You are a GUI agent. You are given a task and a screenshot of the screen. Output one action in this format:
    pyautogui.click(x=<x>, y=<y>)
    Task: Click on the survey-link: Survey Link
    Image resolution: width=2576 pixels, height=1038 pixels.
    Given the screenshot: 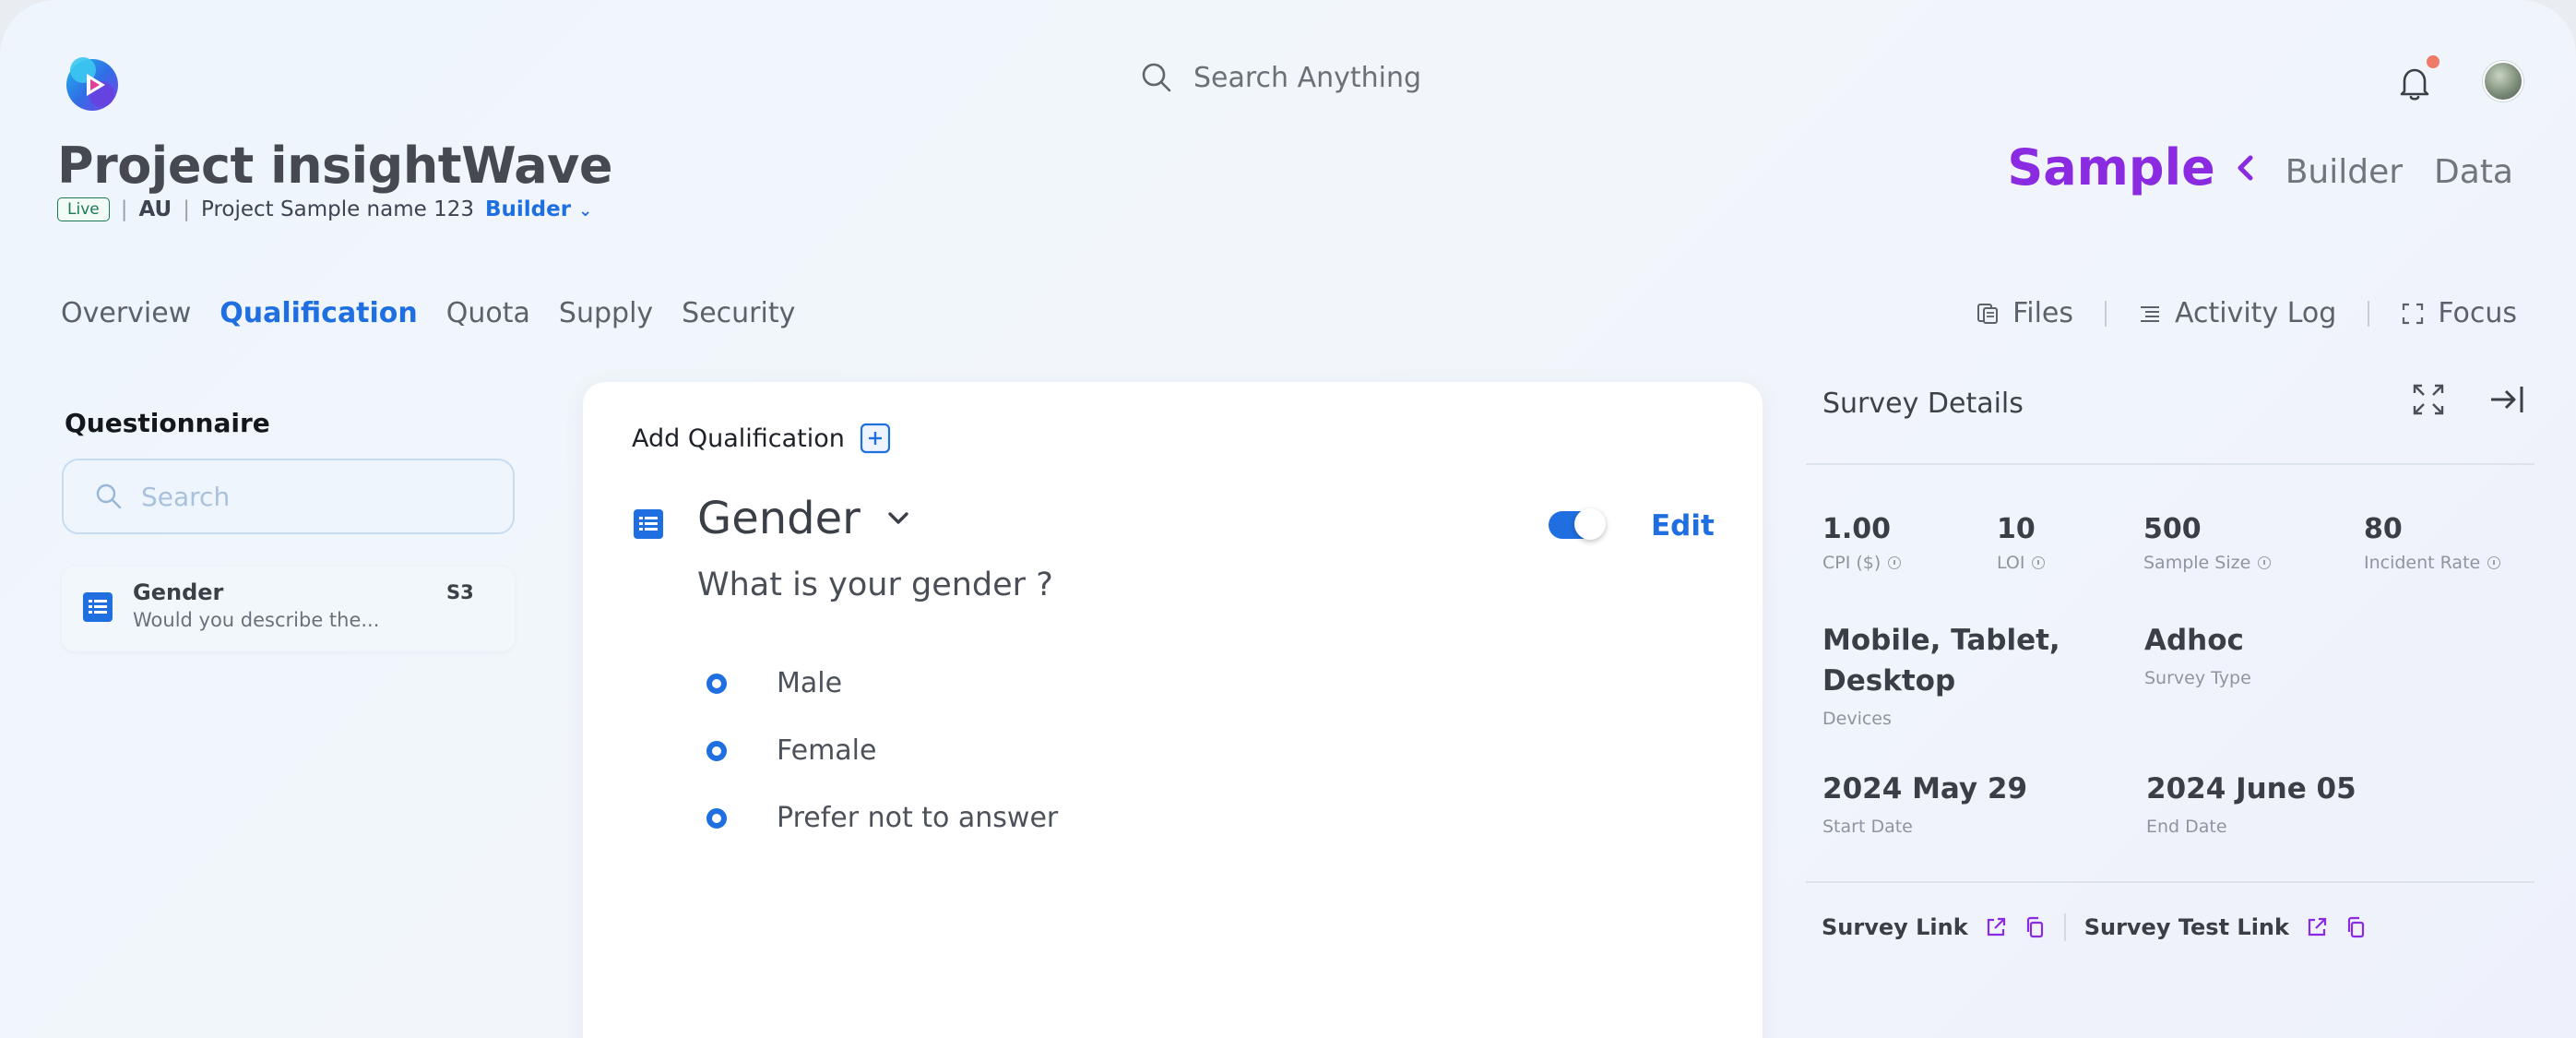 What is the action you would take?
    pyautogui.click(x=1934, y=927)
    